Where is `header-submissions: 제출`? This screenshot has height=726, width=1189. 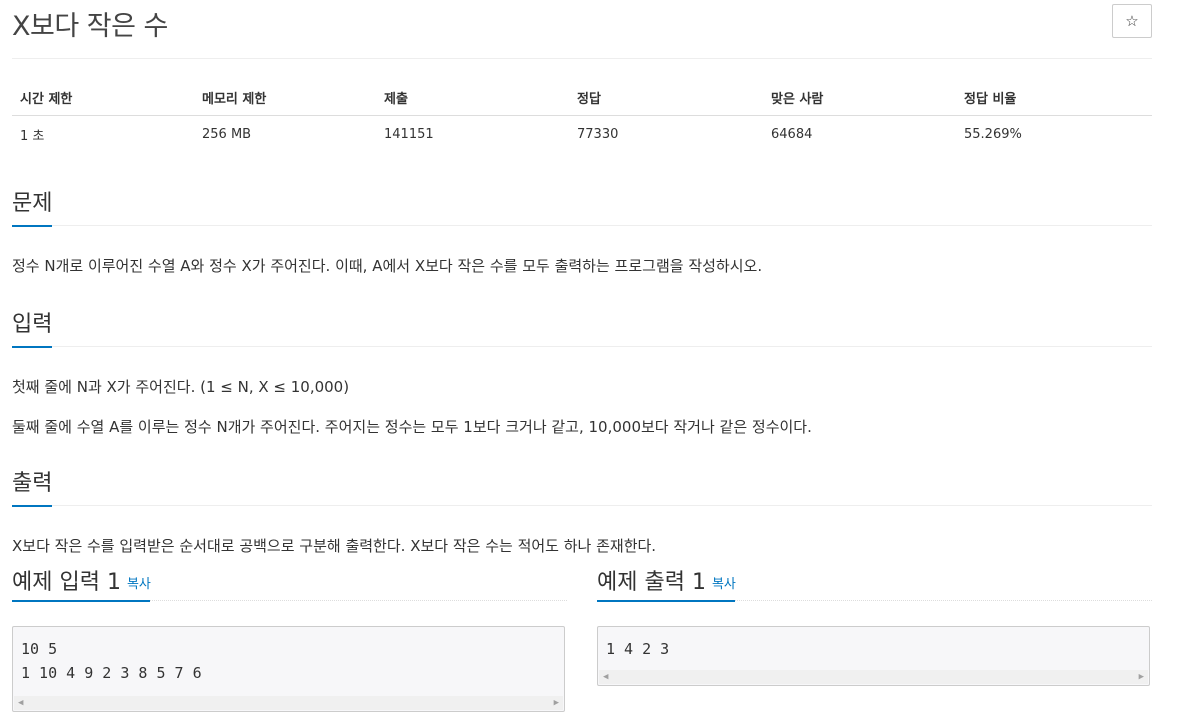
header-submissions: 제출 is located at coordinates (472, 97).